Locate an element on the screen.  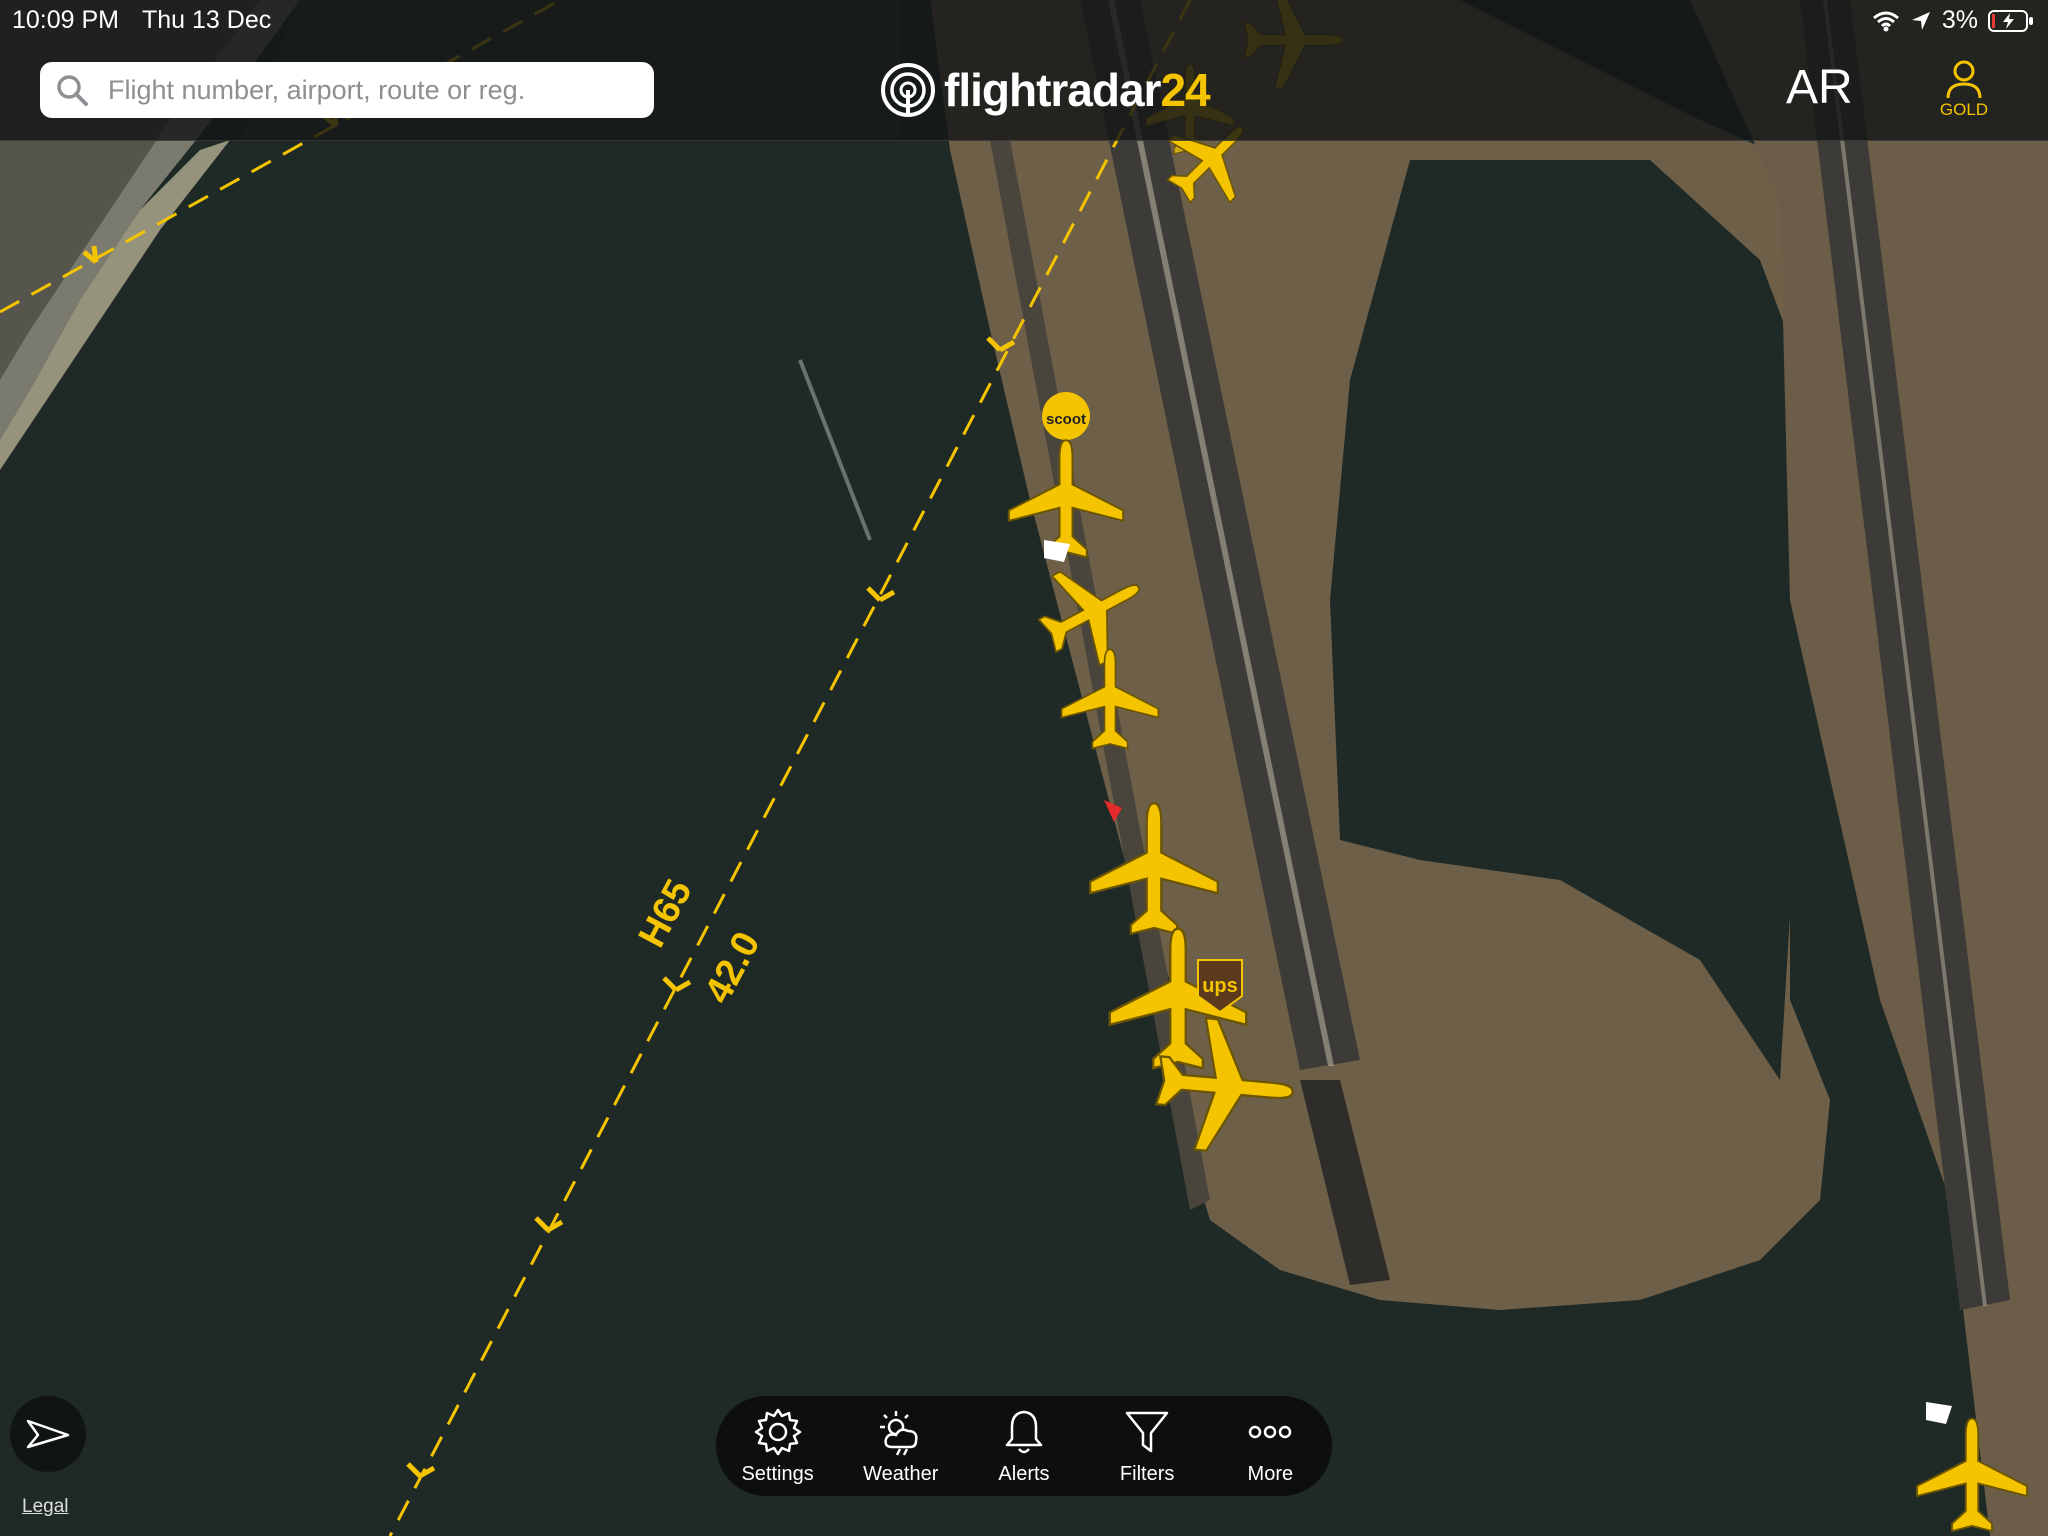
search-icon is located at coordinates (72, 90).